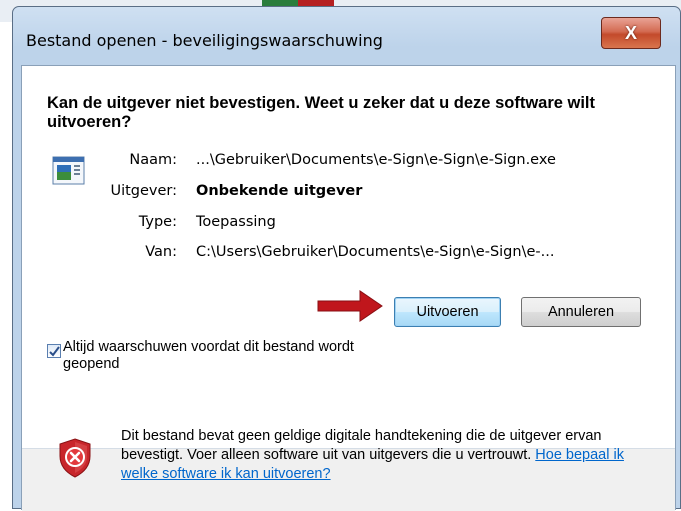 This screenshot has height=511, width=681. I want to click on publisher-label: Uitgever:, so click(143, 191).